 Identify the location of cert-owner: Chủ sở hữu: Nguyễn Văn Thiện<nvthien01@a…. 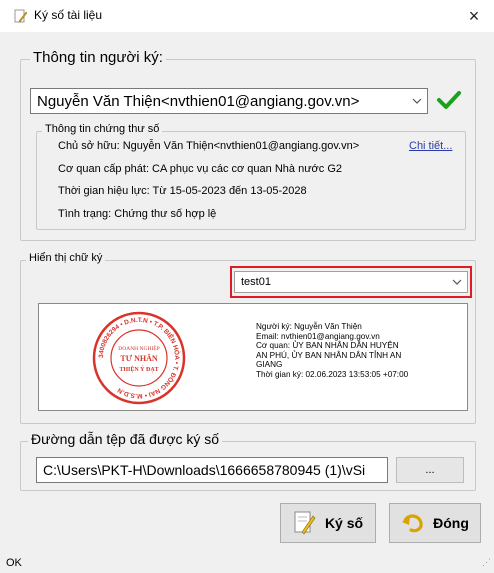
(209, 146).